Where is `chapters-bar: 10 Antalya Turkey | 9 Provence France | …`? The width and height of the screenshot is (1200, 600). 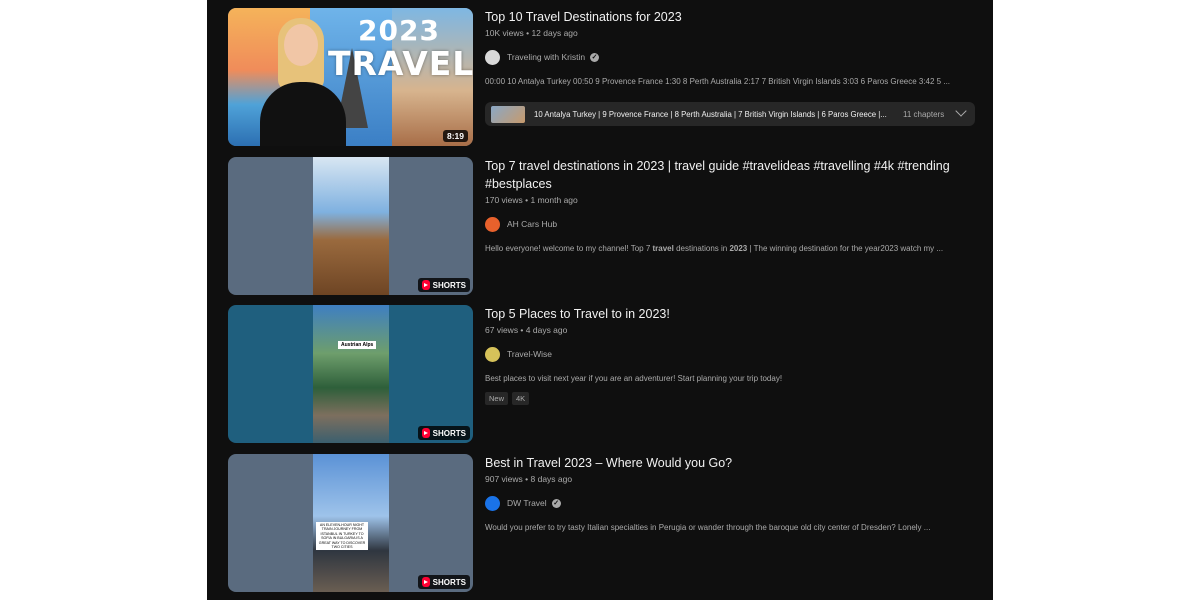
chapters-bar: 10 Antalya Turkey | 9 Provence France | … is located at coordinates (730, 114).